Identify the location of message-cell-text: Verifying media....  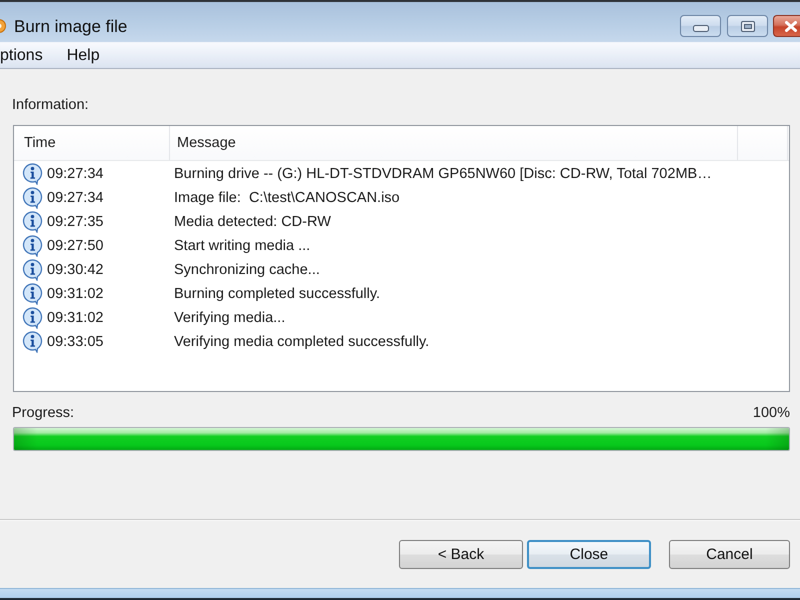
(229, 318).